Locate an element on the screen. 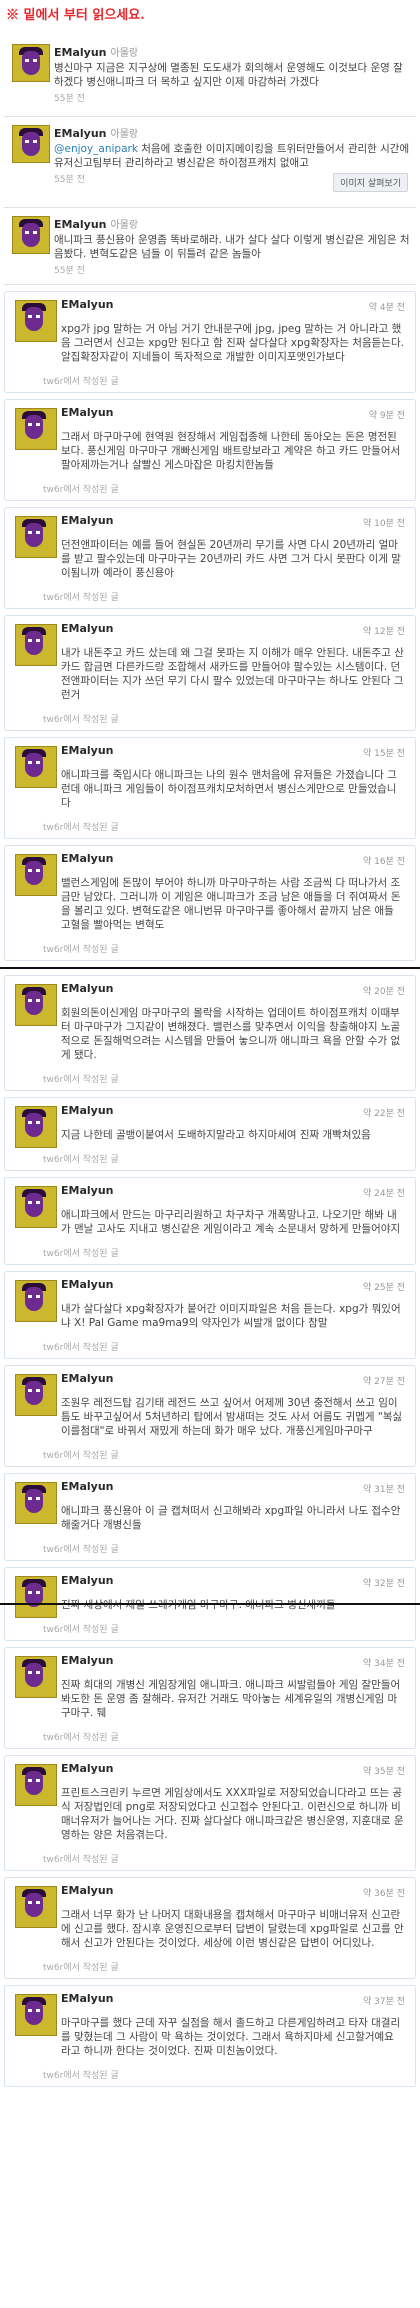 The height and width of the screenshot is (2308, 420). mention-link: @enjoy_anipark is located at coordinates (96, 149).